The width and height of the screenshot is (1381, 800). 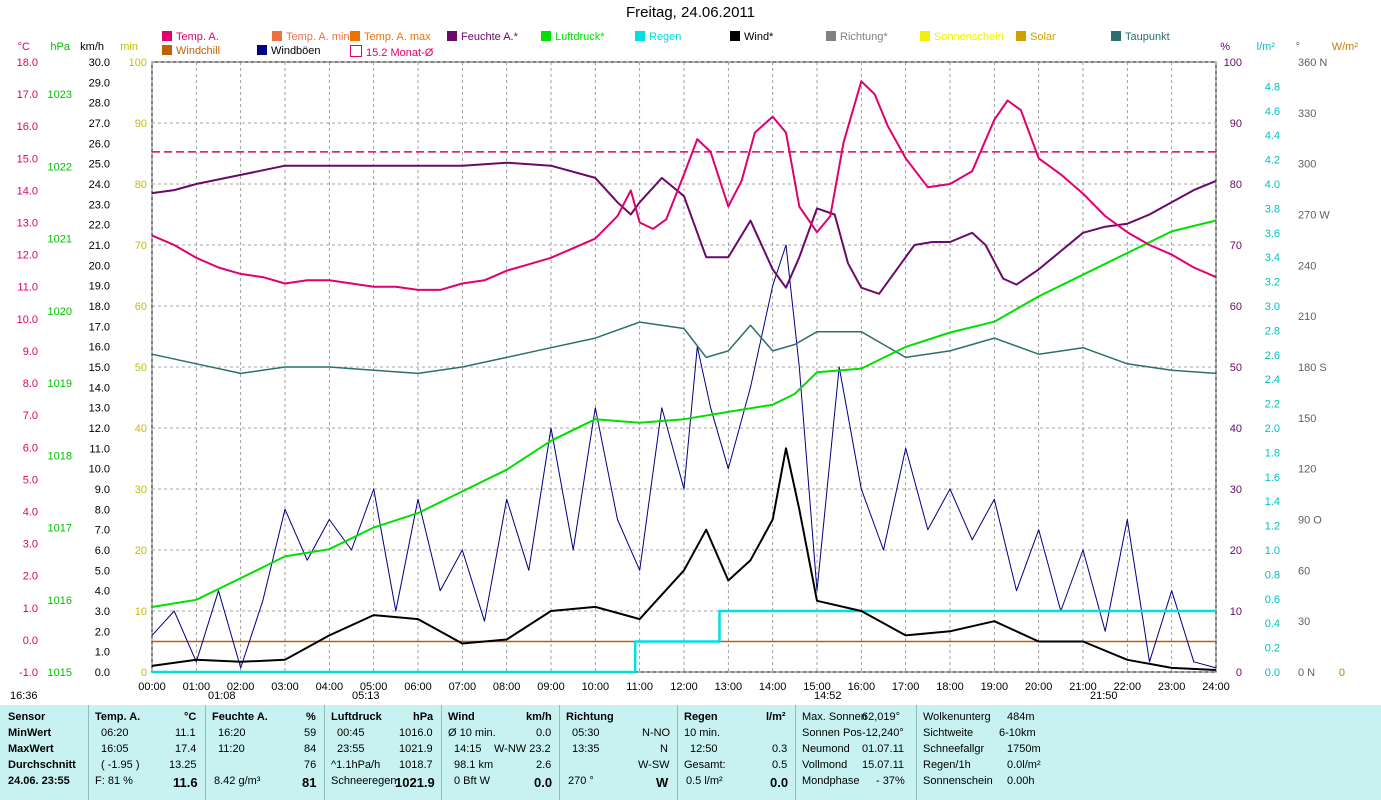 I want to click on dir-r4b: W, so click(x=662, y=782).